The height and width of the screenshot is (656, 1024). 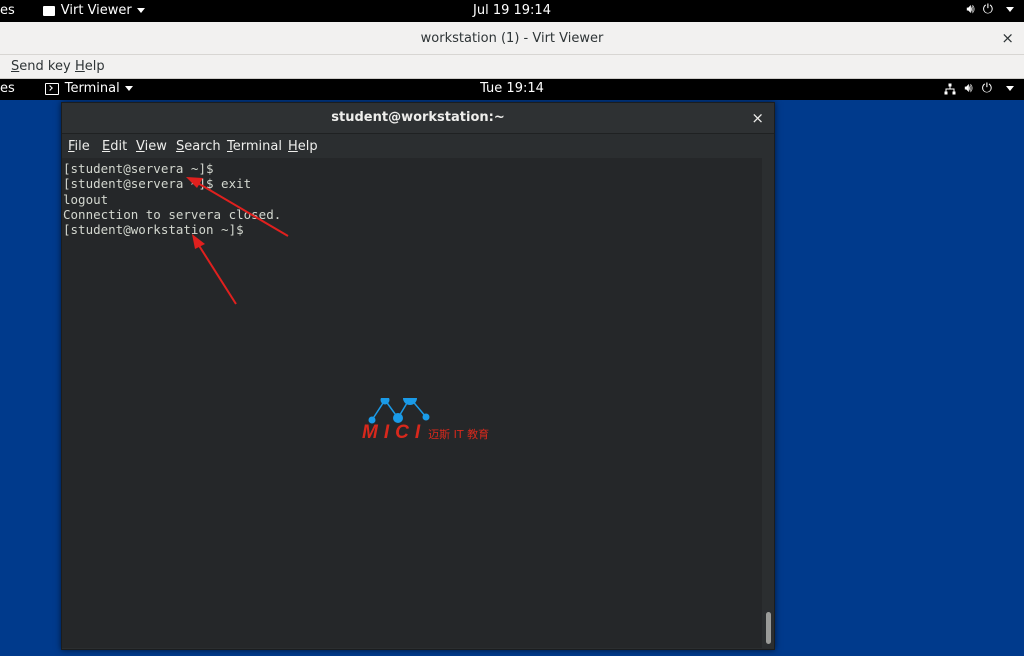 What do you see at coordinates (157, 183) in the screenshot?
I see `terminal-line: [student@servera ~]$ exit` at bounding box center [157, 183].